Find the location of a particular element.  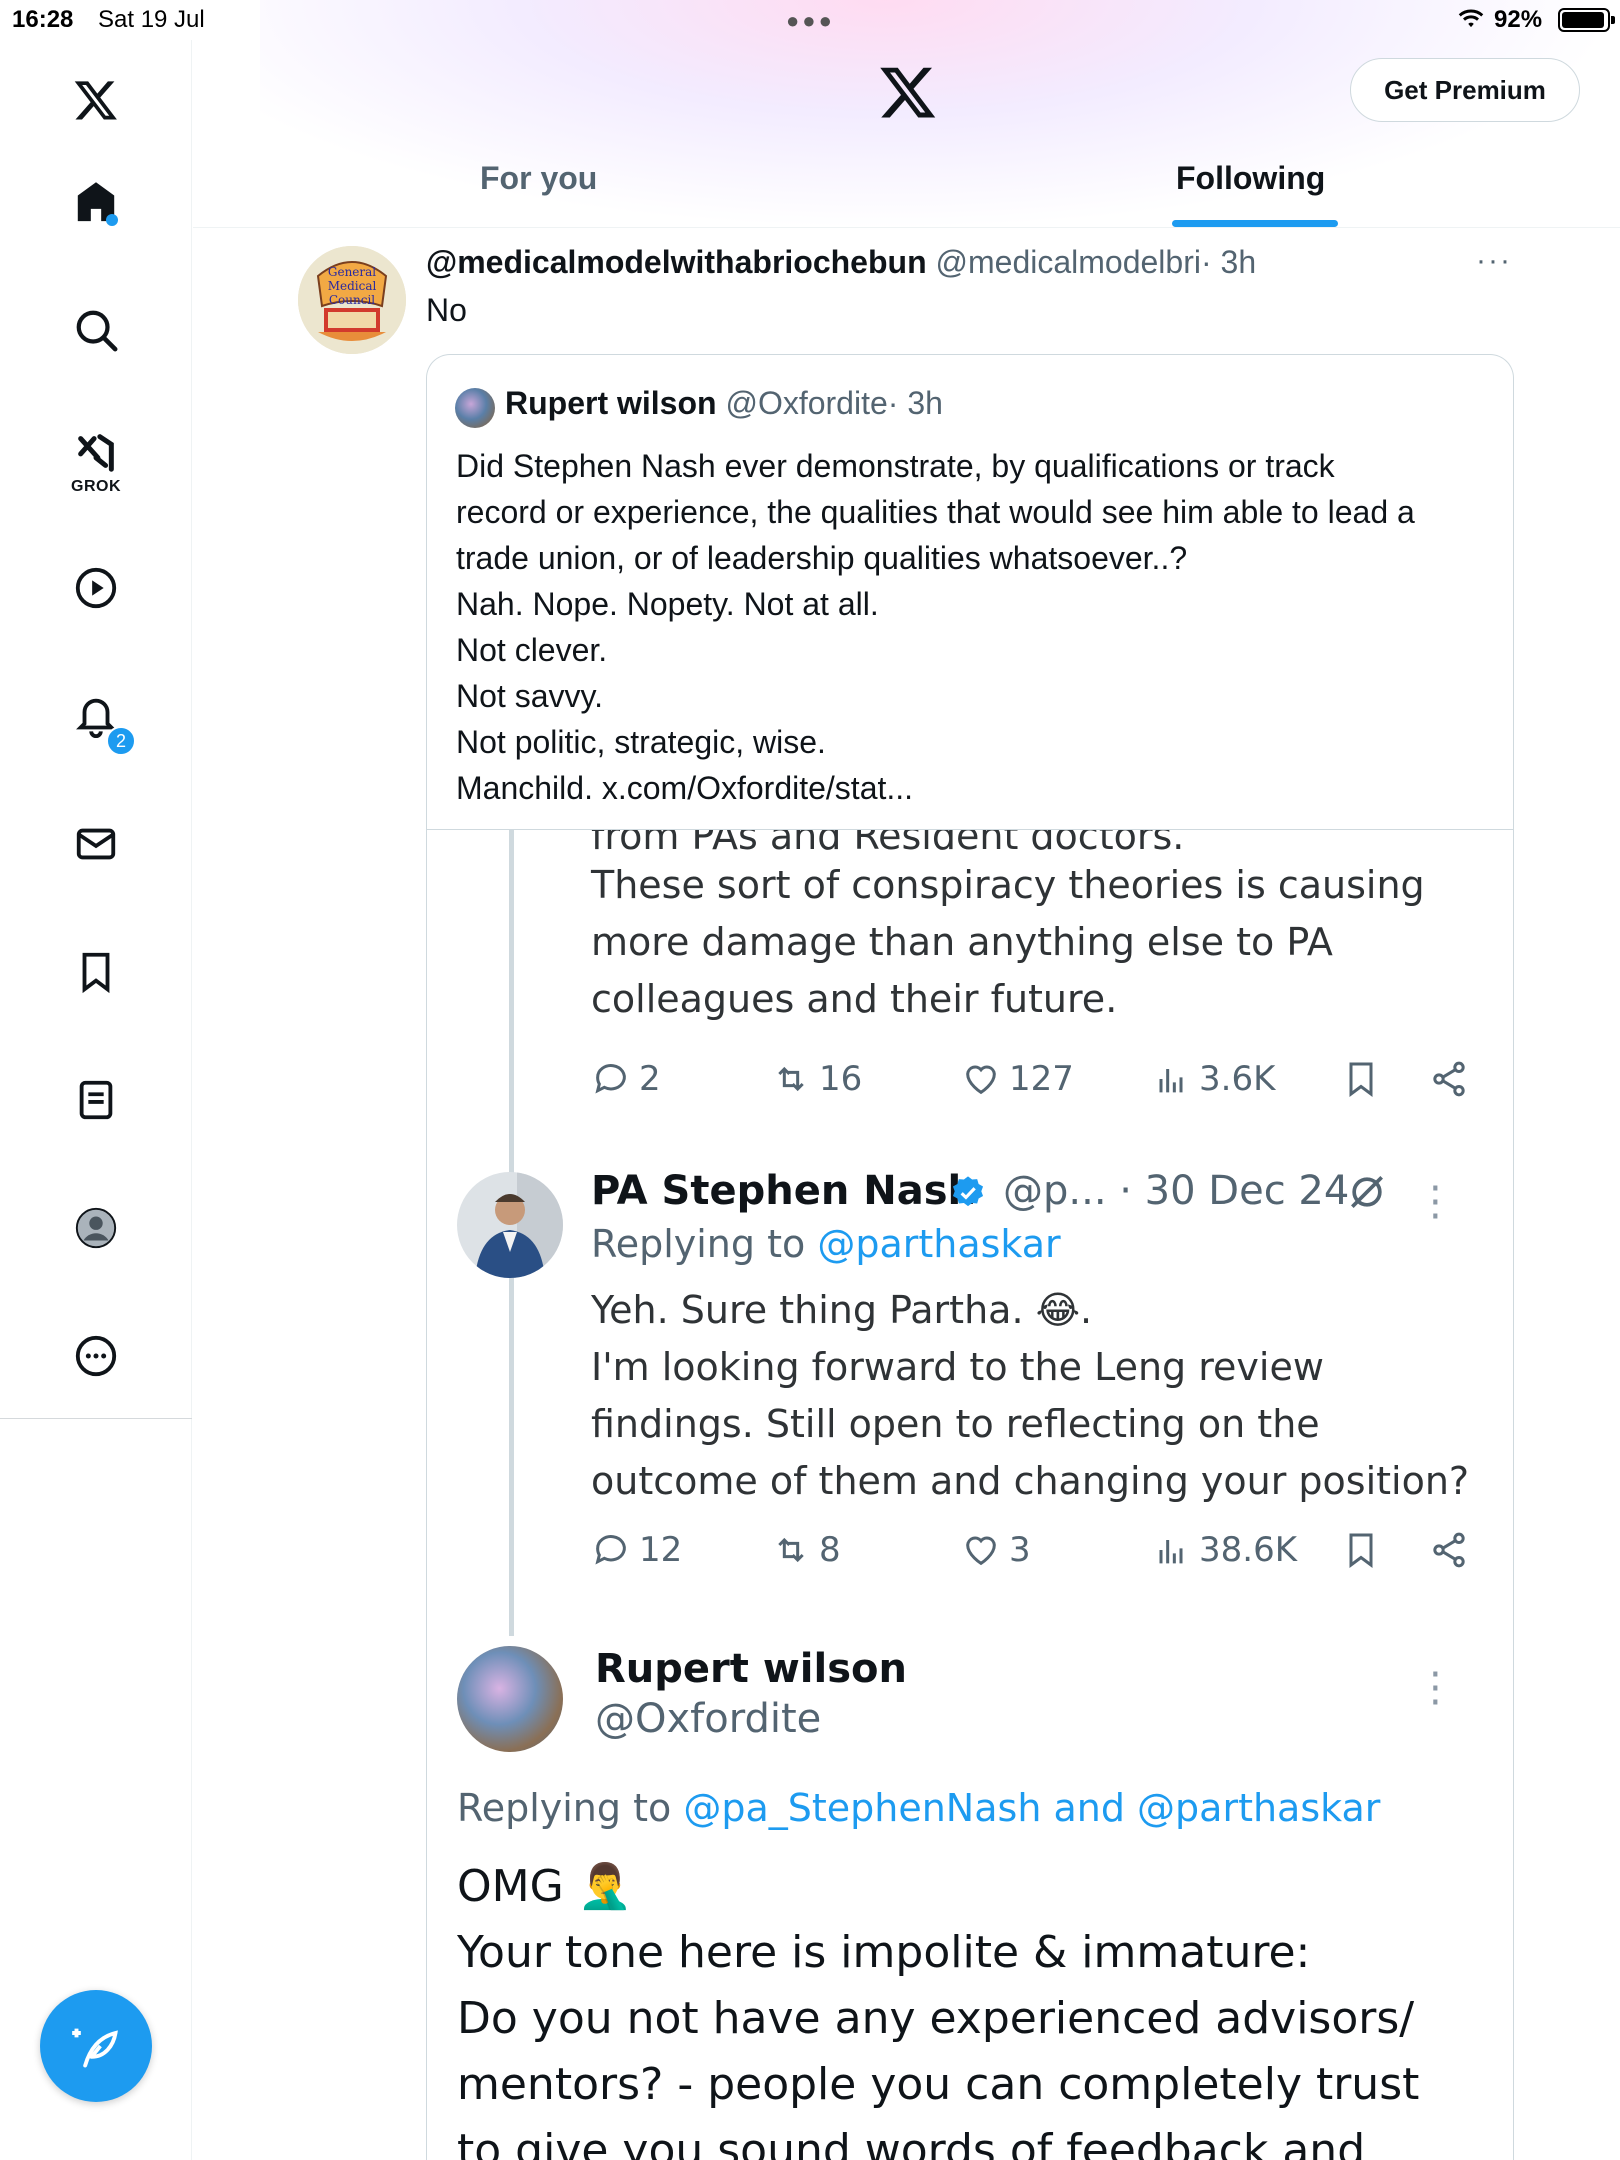

home-unread-dot is located at coordinates (112, 220).